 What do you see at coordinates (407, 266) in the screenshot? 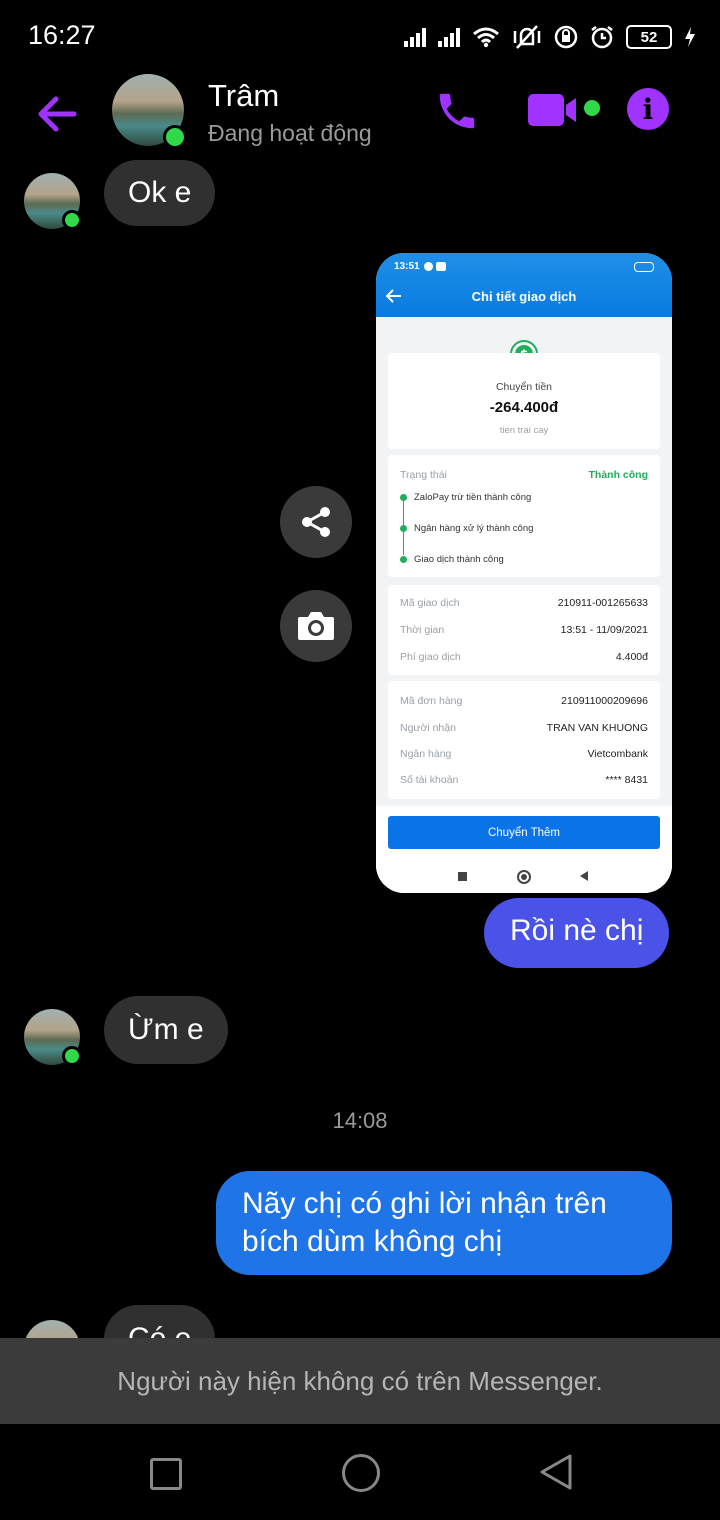
I see `shared-image-time: 13:51` at bounding box center [407, 266].